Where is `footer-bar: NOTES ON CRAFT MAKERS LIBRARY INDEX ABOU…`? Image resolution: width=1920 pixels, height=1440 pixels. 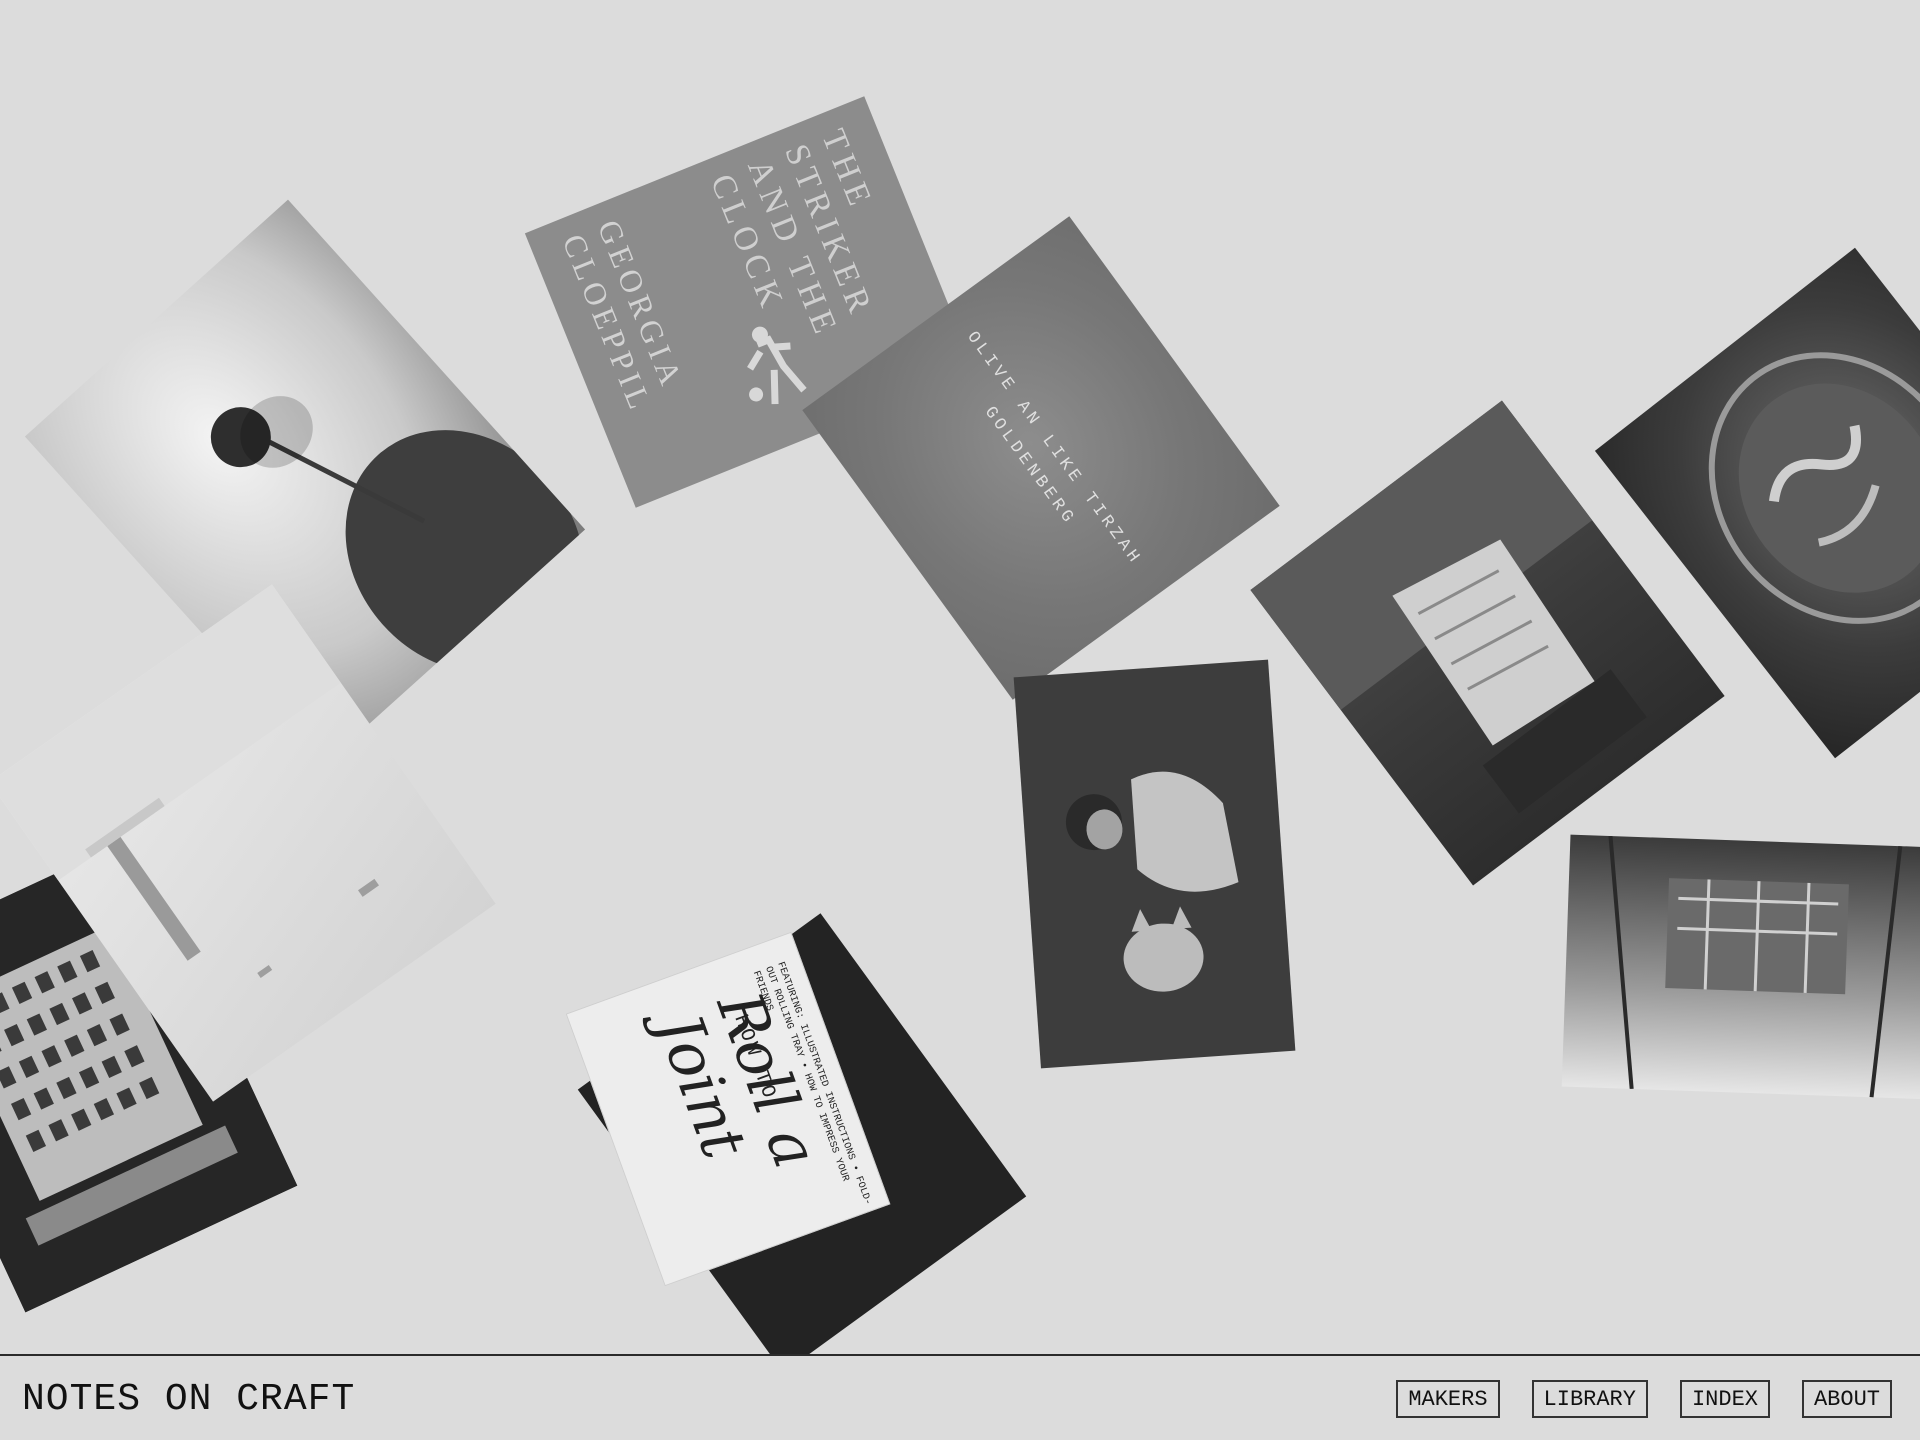 footer-bar: NOTES ON CRAFT MAKERS LIBRARY INDEX ABOU… is located at coordinates (960, 1397).